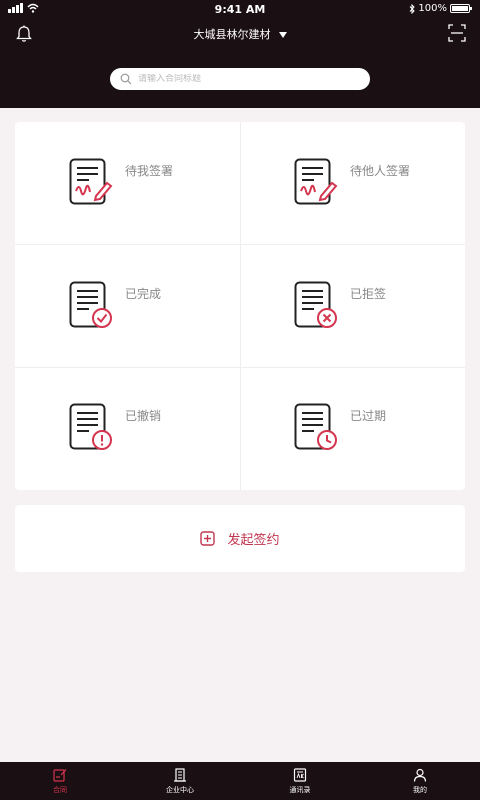  What do you see at coordinates (420, 775) in the screenshot?
I see `user-icon` at bounding box center [420, 775].